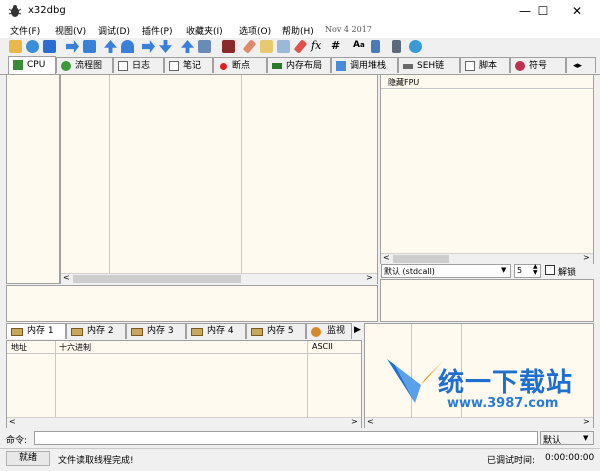 The image size is (600, 471). I want to click on close-button: ✕, so click(577, 11).